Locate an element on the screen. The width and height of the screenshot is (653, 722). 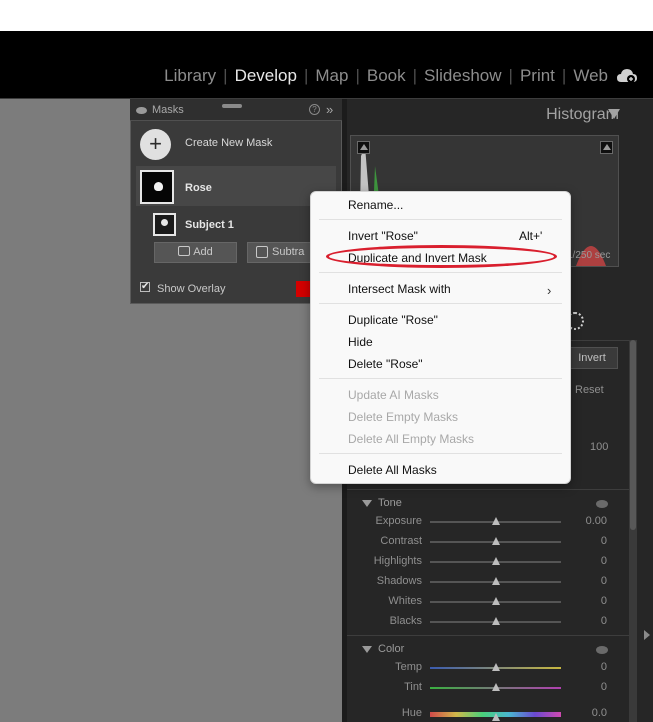
tone-section-title: Tone is located at coordinates (390, 503).